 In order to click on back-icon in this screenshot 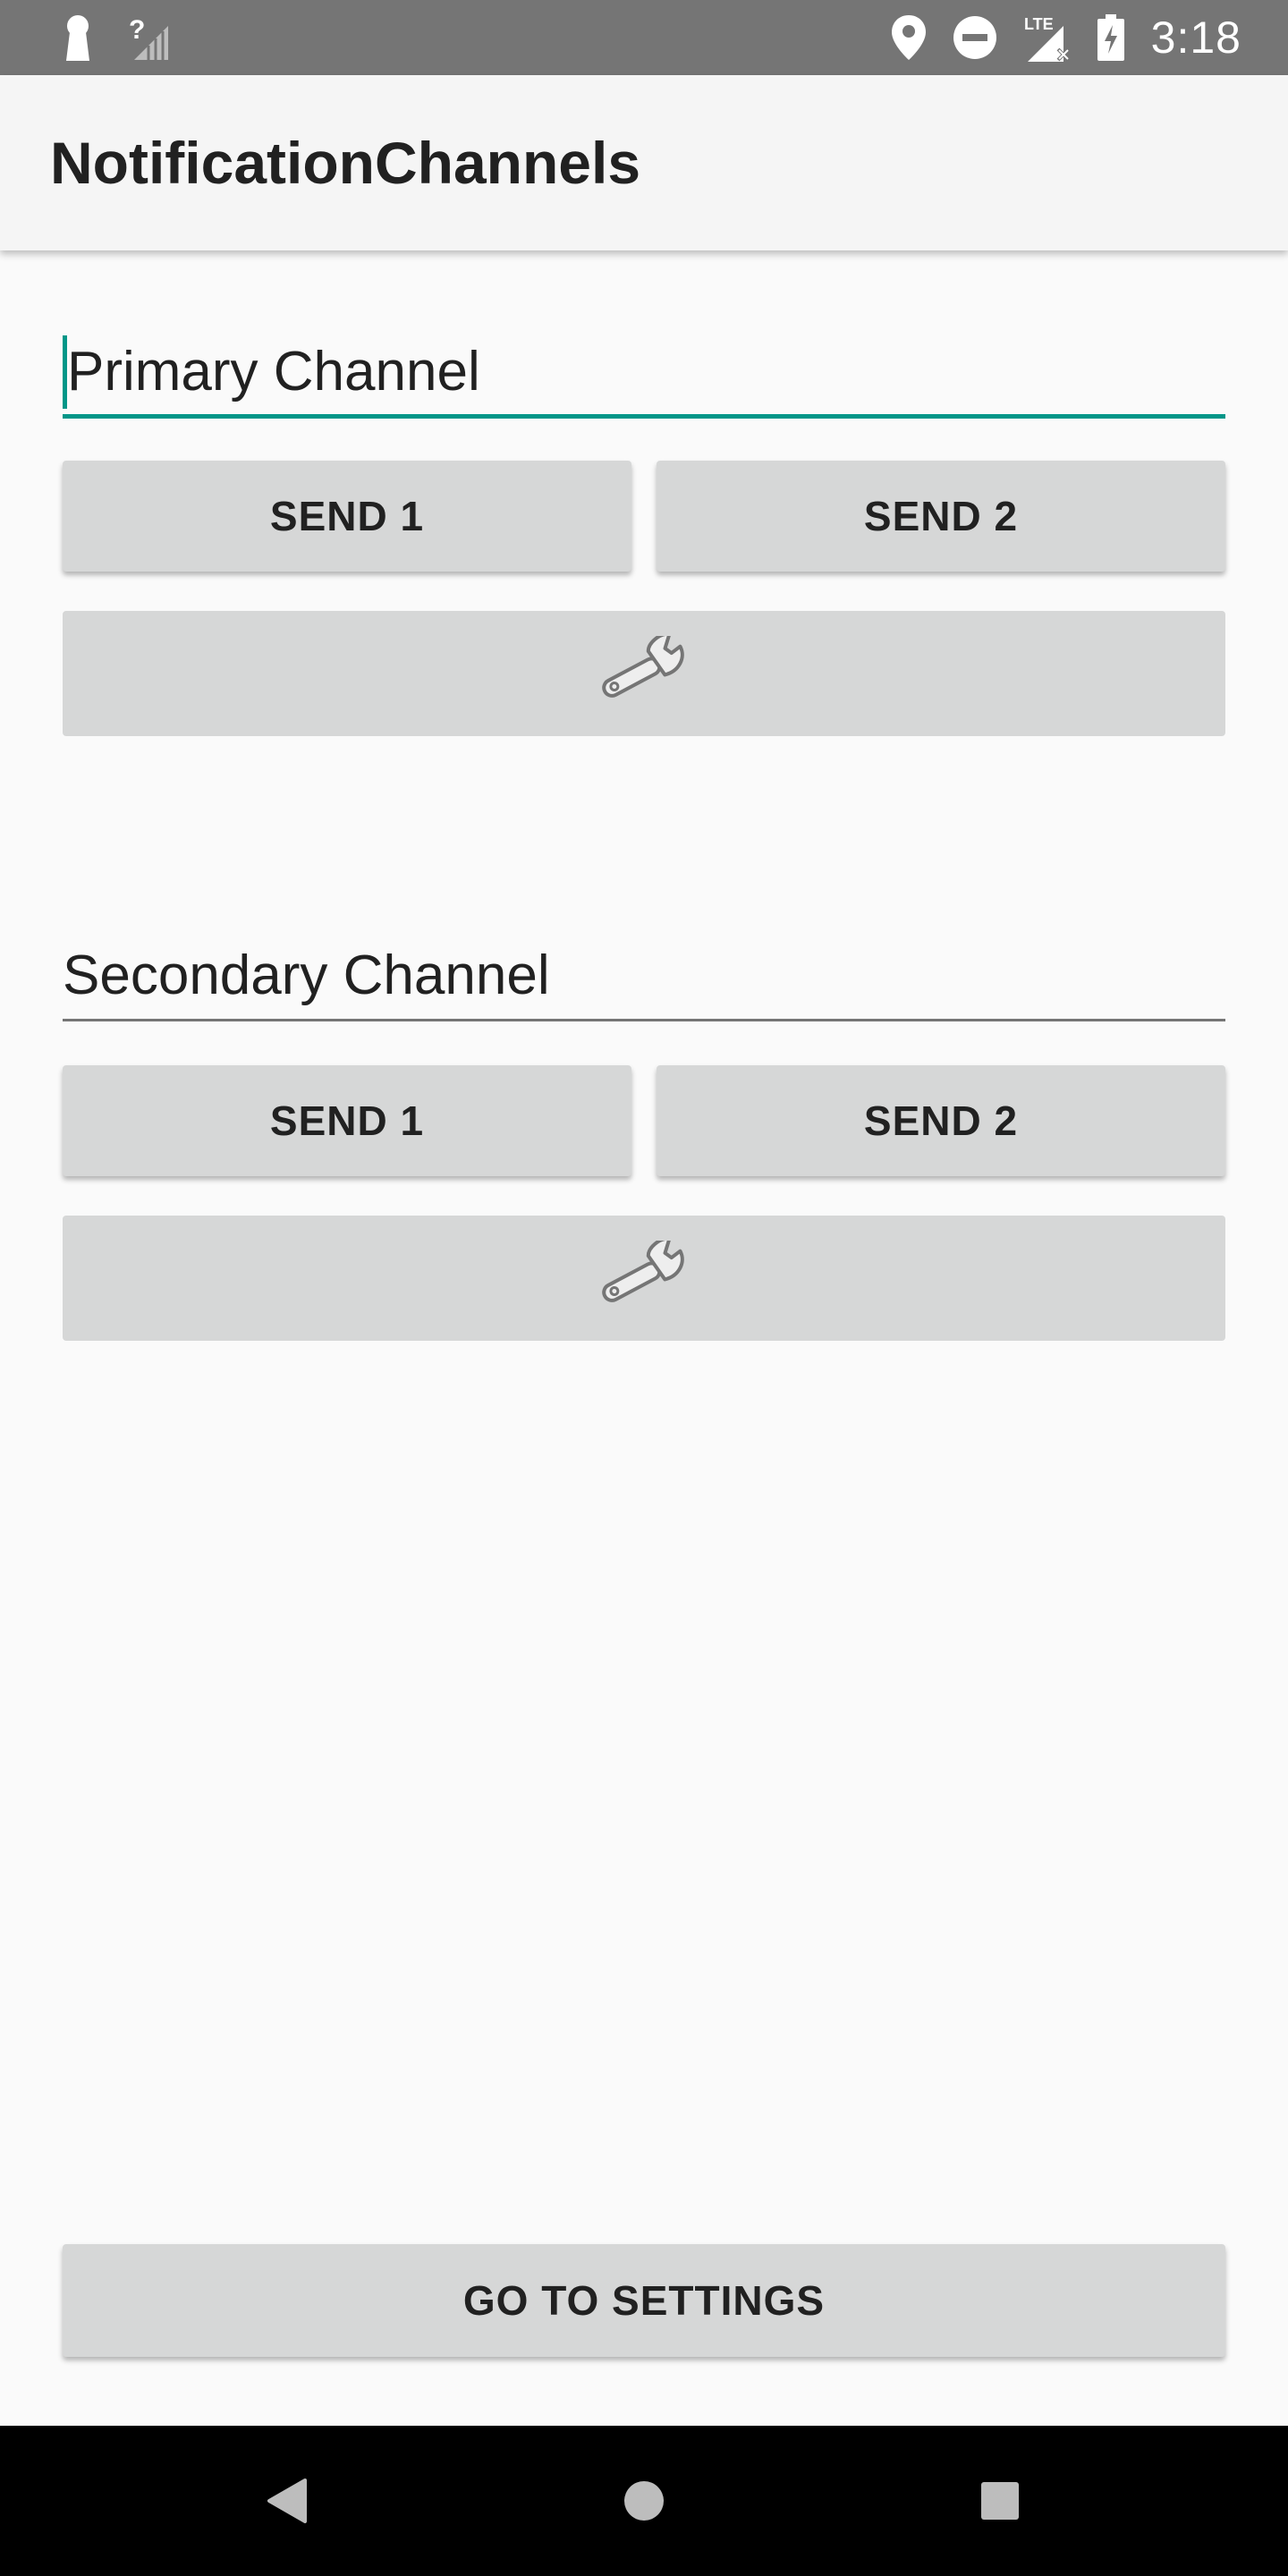, I will do `click(286, 2501)`.